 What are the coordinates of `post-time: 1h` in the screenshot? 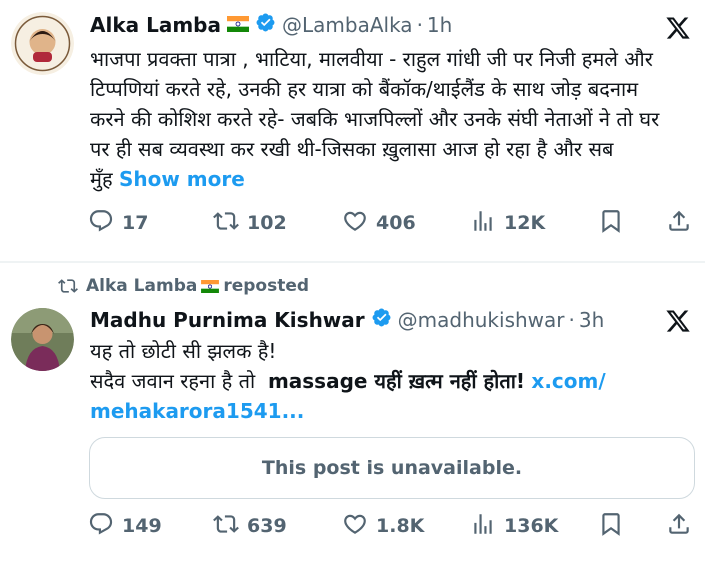 It's located at (439, 25).